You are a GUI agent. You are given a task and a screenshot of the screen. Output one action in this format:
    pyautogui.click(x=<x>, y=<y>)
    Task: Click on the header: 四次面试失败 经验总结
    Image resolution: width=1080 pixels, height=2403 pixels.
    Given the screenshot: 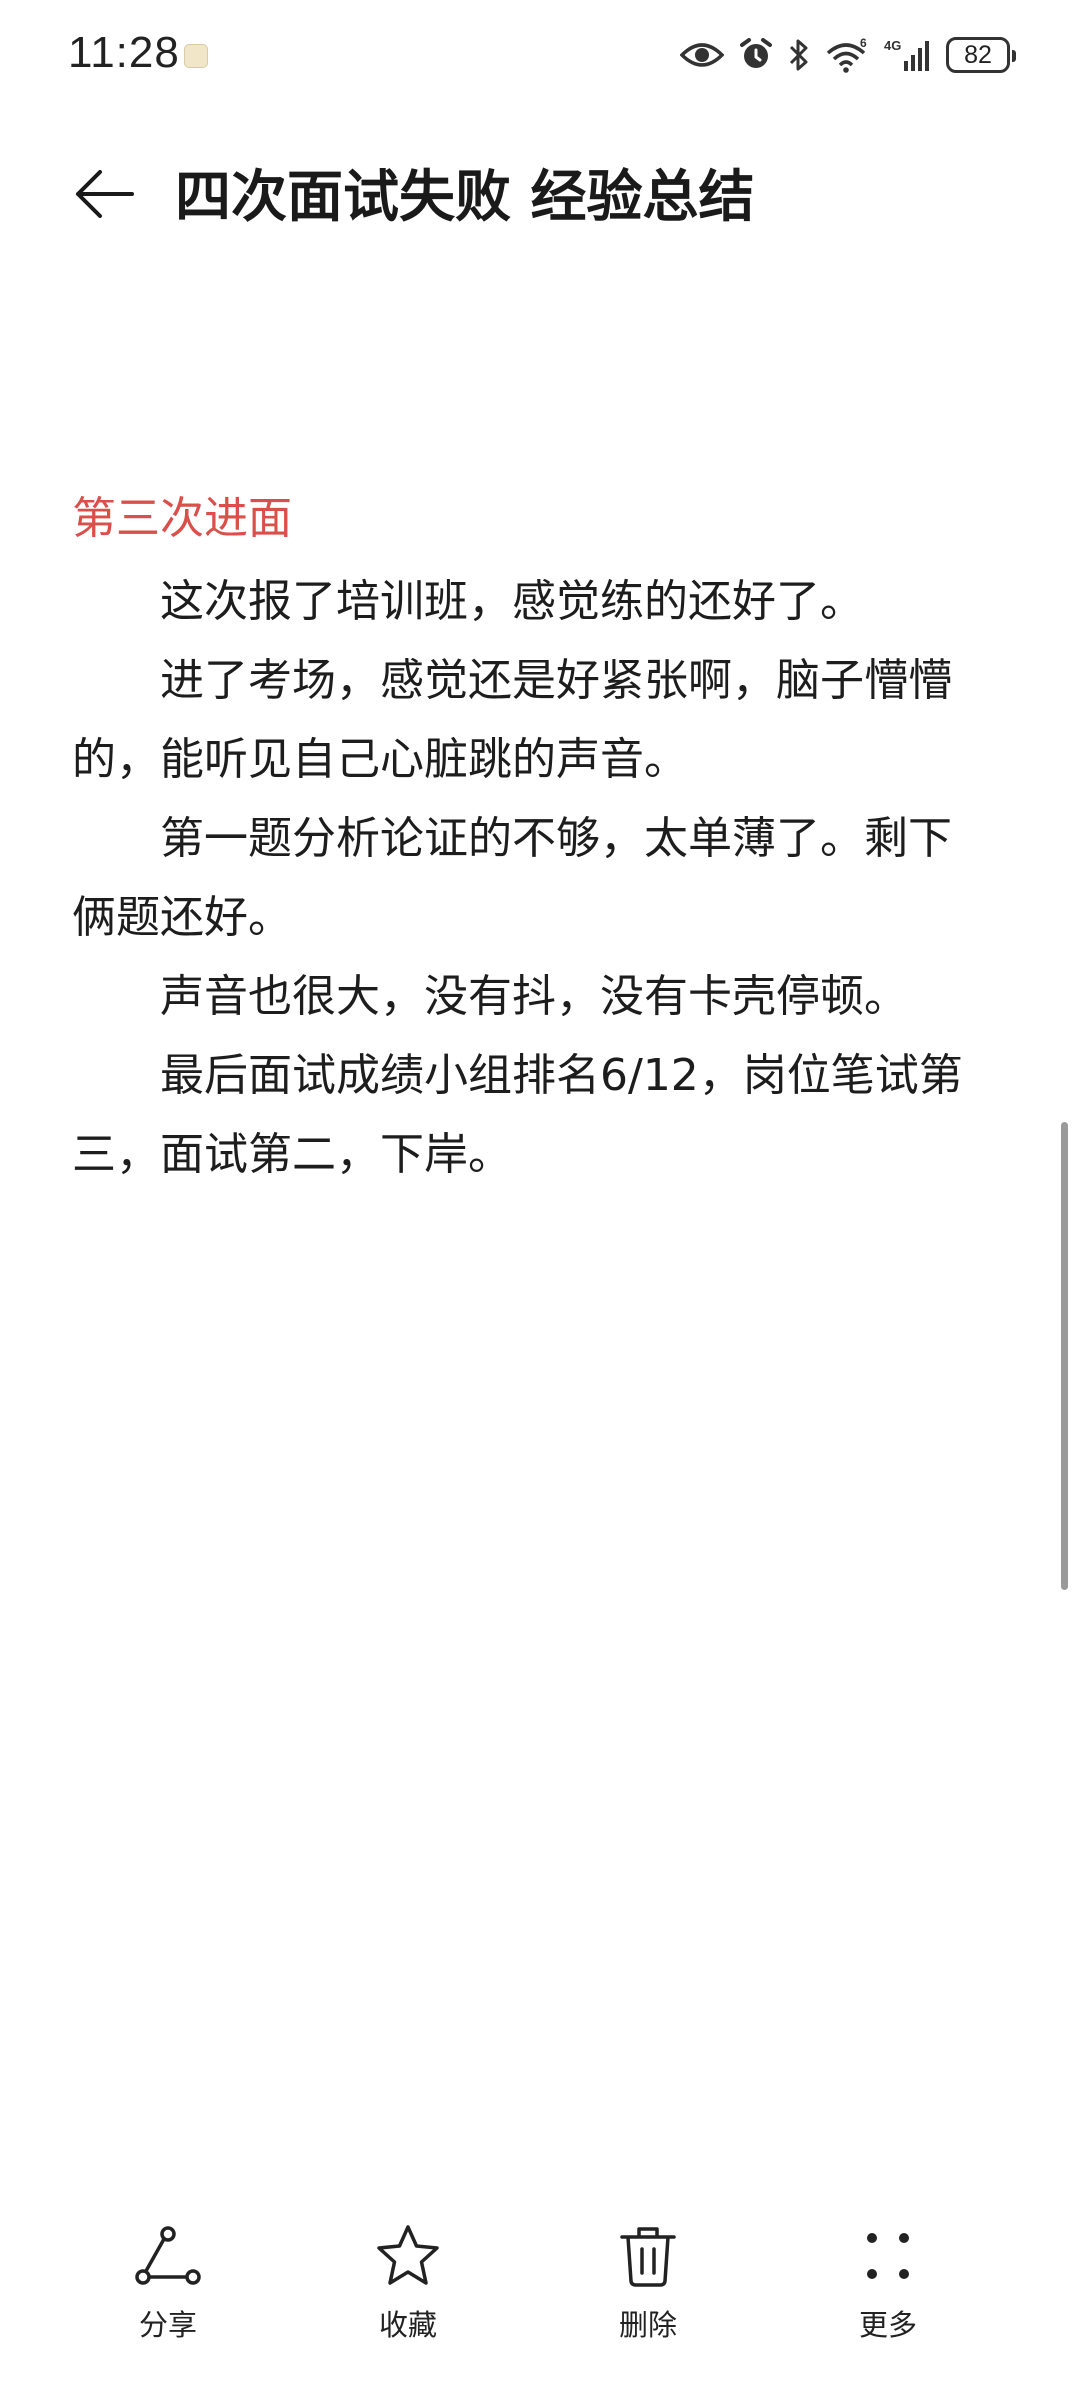 What is the action you would take?
    pyautogui.click(x=540, y=190)
    